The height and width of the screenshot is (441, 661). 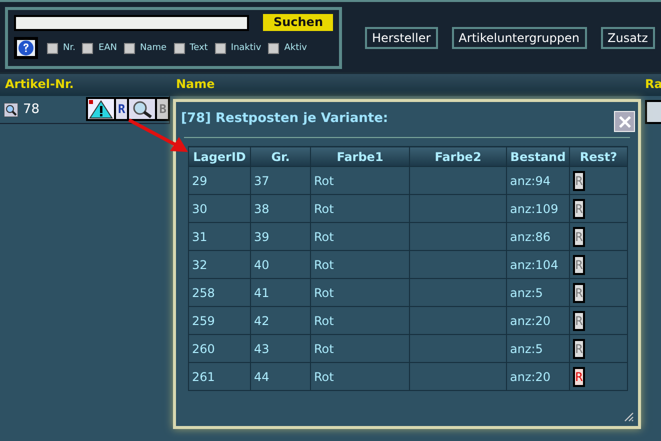 What do you see at coordinates (219, 180) in the screenshot?
I see `table-cell: 29` at bounding box center [219, 180].